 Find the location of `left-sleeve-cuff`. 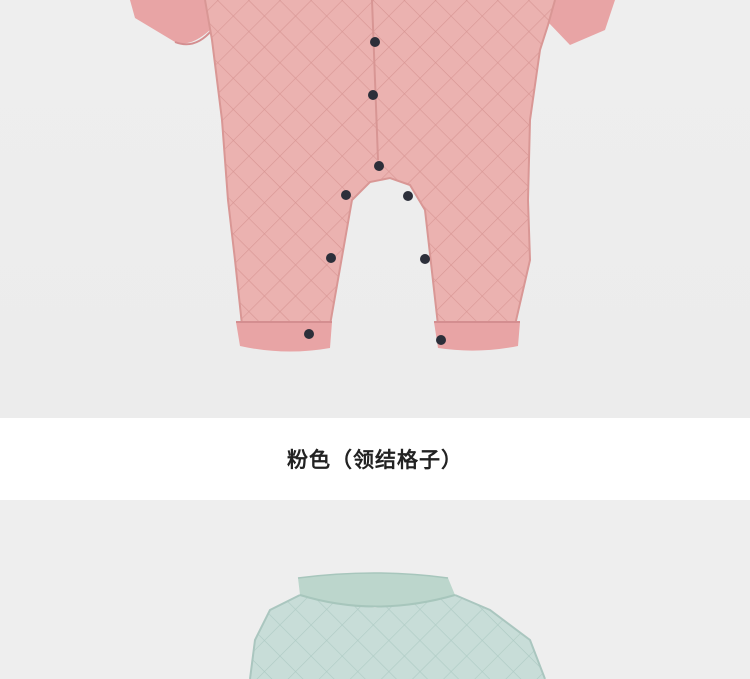

left-sleeve-cuff is located at coordinates (172, 22).